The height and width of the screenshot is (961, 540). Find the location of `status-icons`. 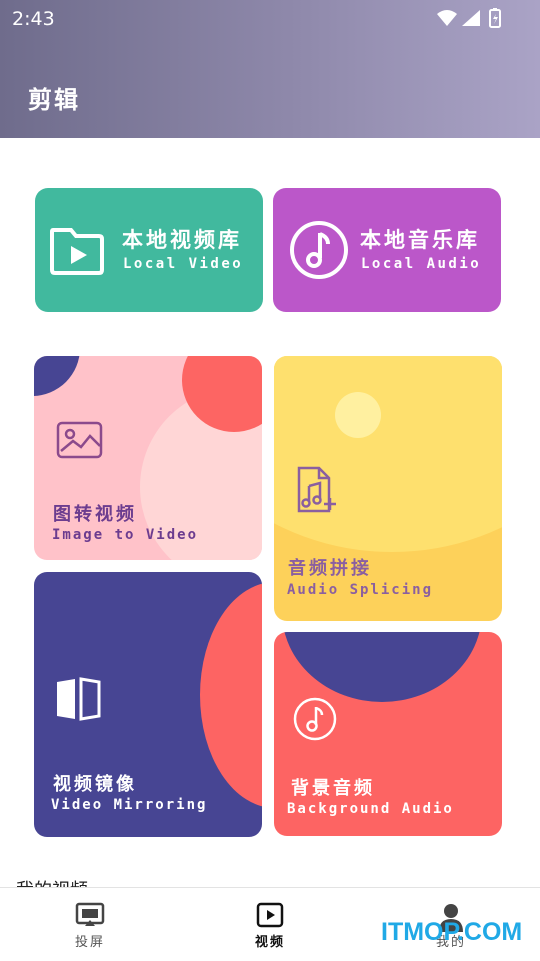

status-icons is located at coordinates (469, 18).